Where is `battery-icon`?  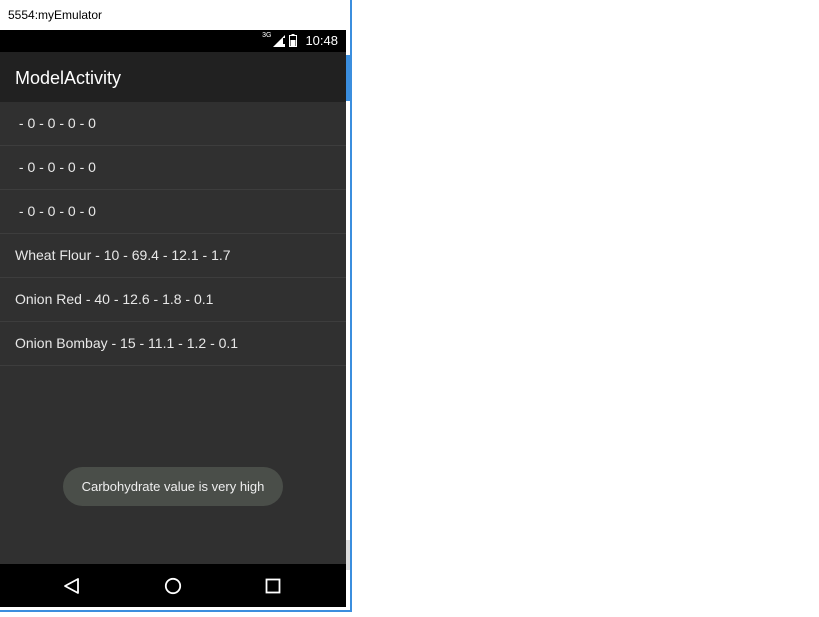 battery-icon is located at coordinates (293, 40).